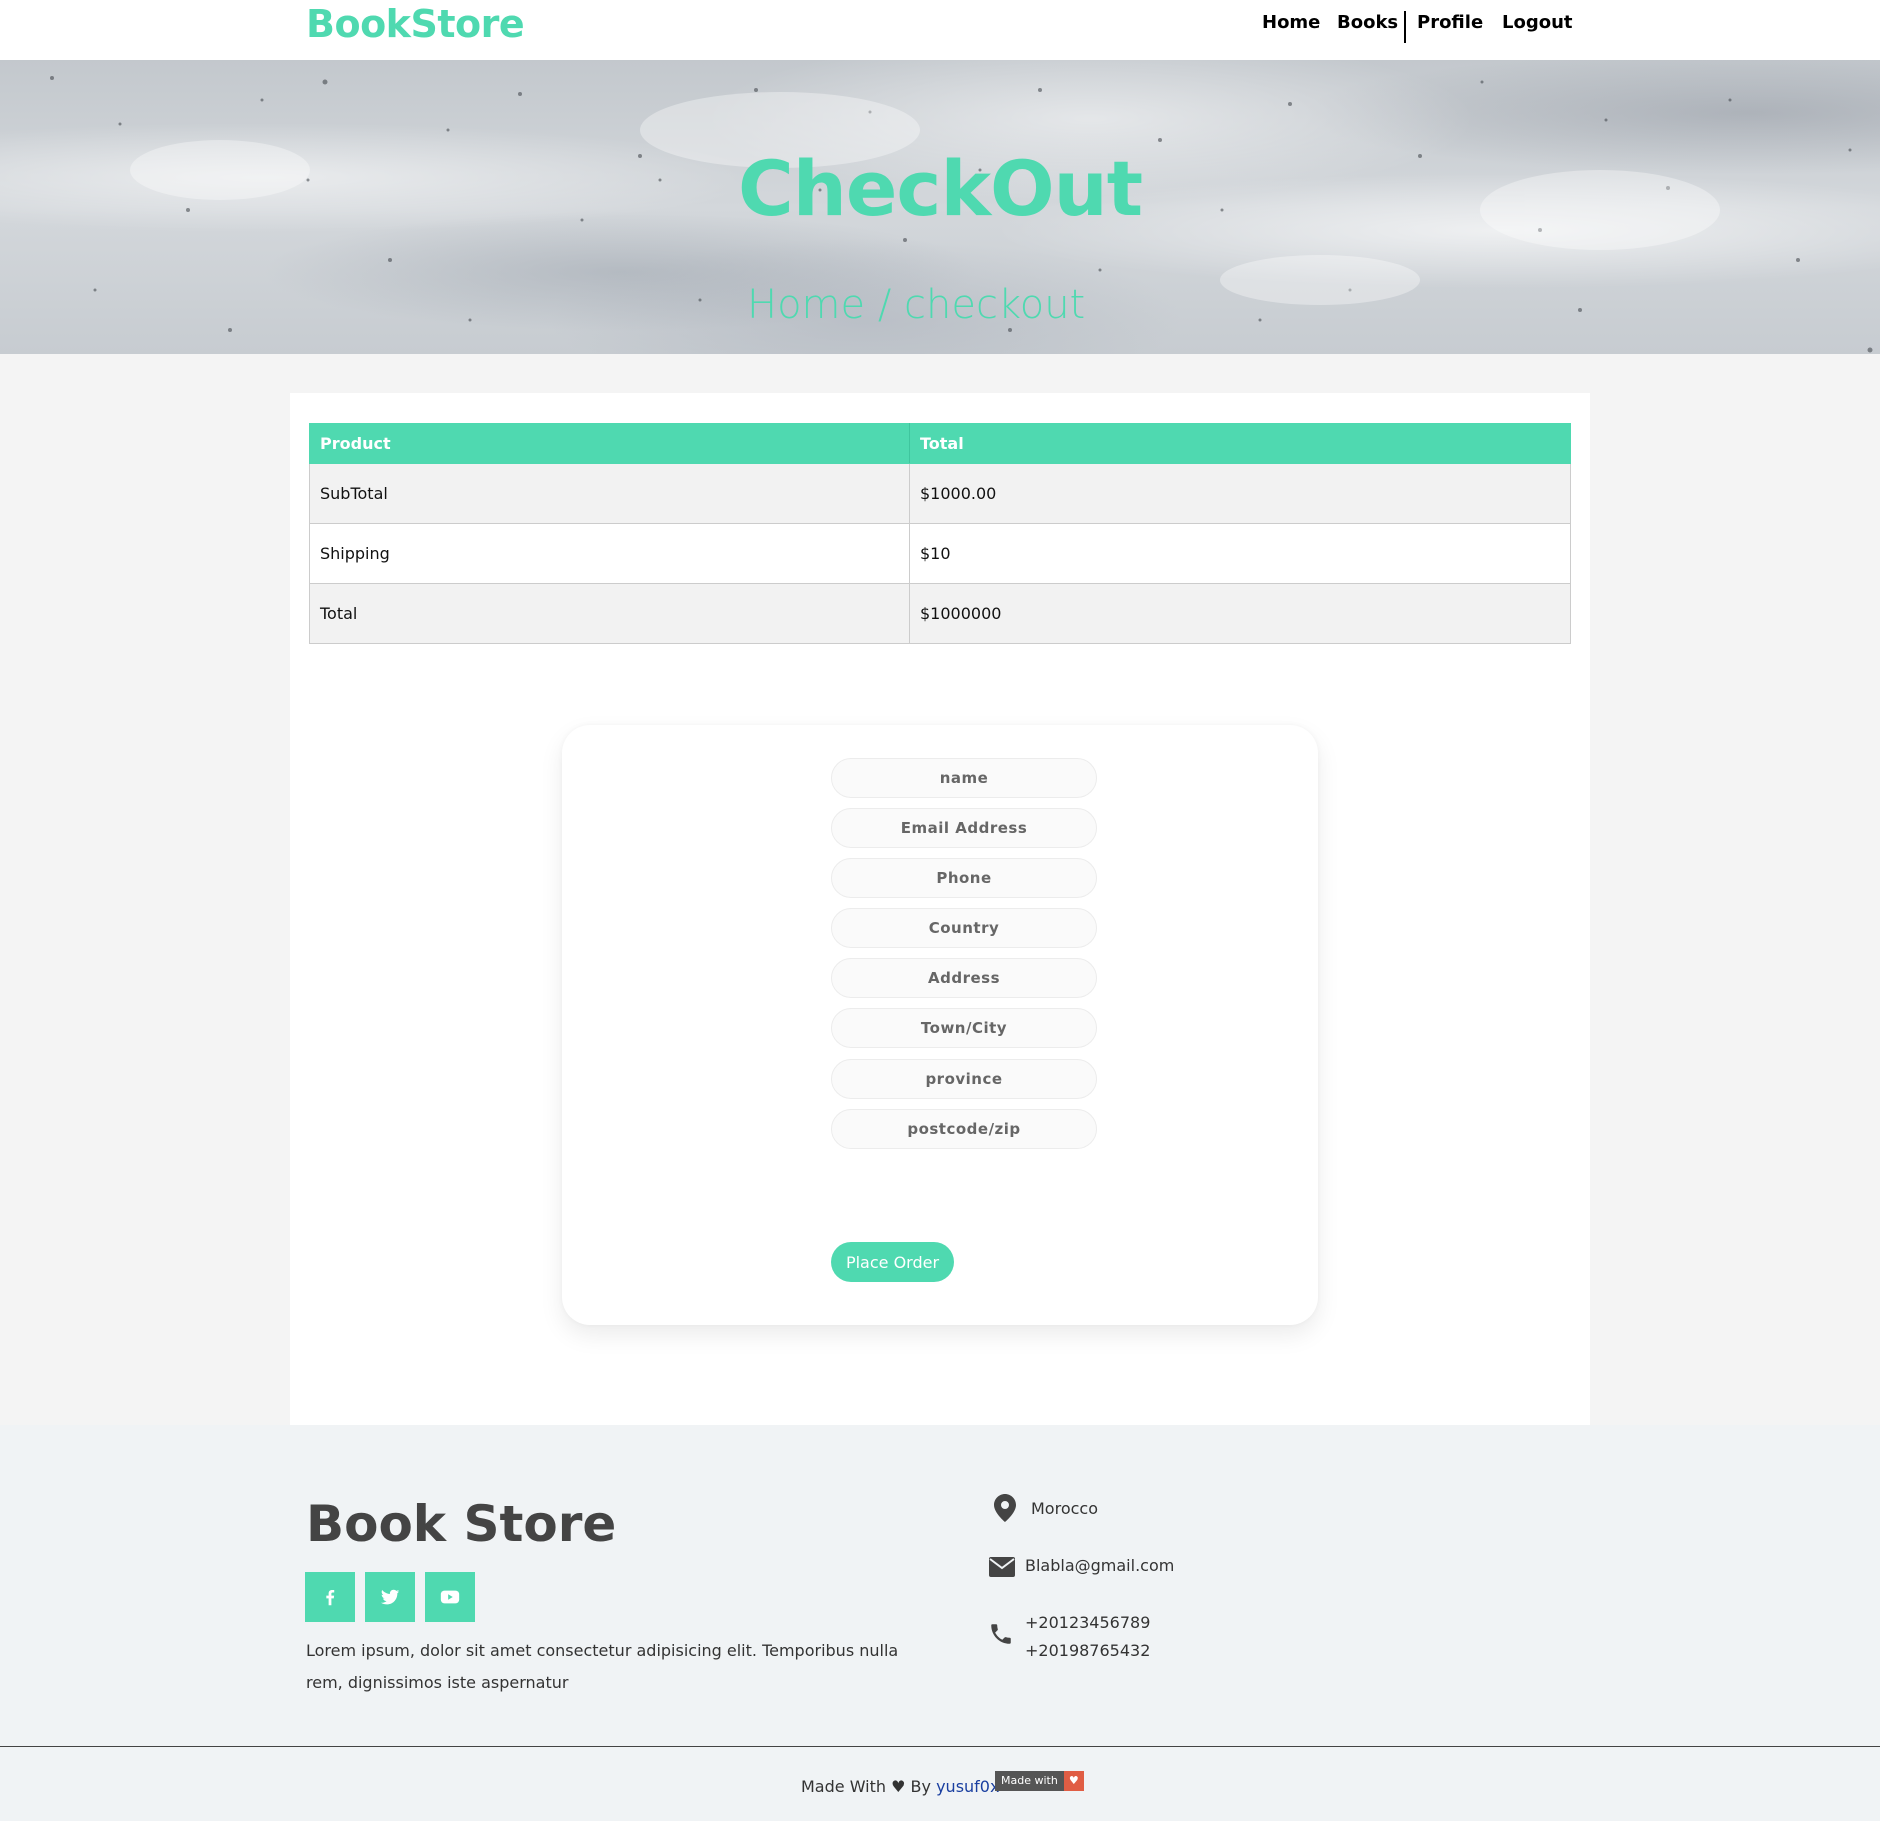 The width and height of the screenshot is (1880, 1821). Describe the element at coordinates (609, 553) in the screenshot. I see `table-cell-label: Shipping` at that location.